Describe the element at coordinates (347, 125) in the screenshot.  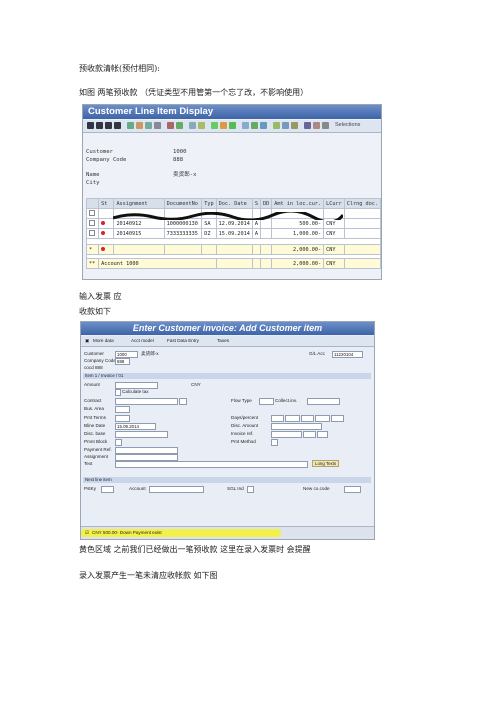
I see `selections-button: Selections` at that location.